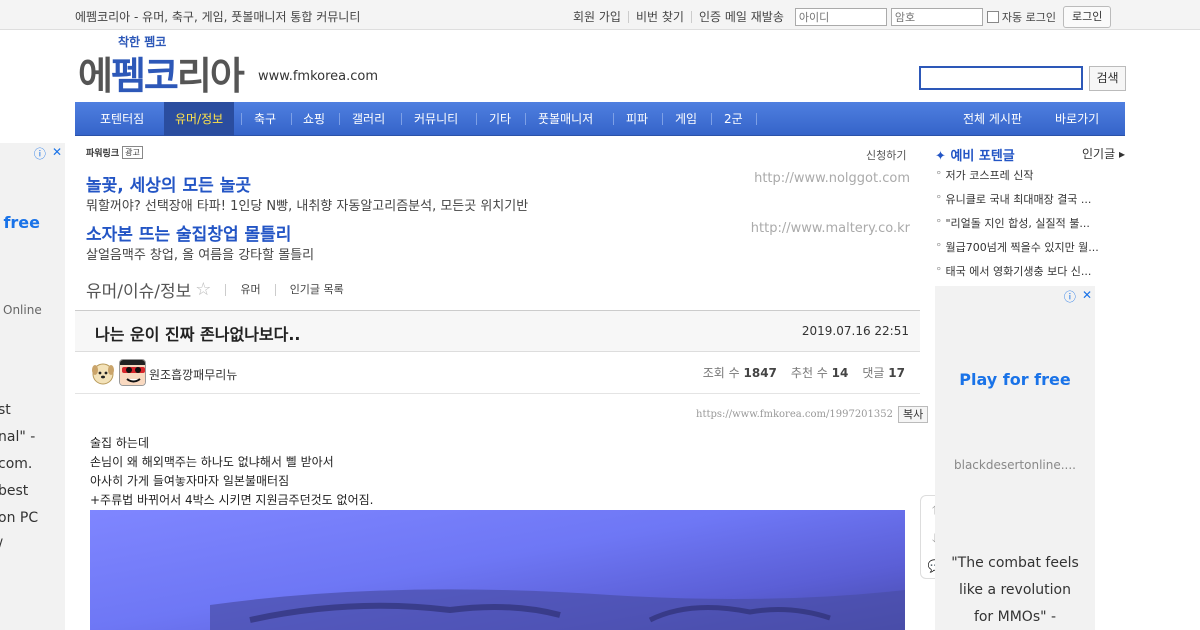  What do you see at coordinates (1121, 154) in the screenshot?
I see `caret-right-icon: ▸` at bounding box center [1121, 154].